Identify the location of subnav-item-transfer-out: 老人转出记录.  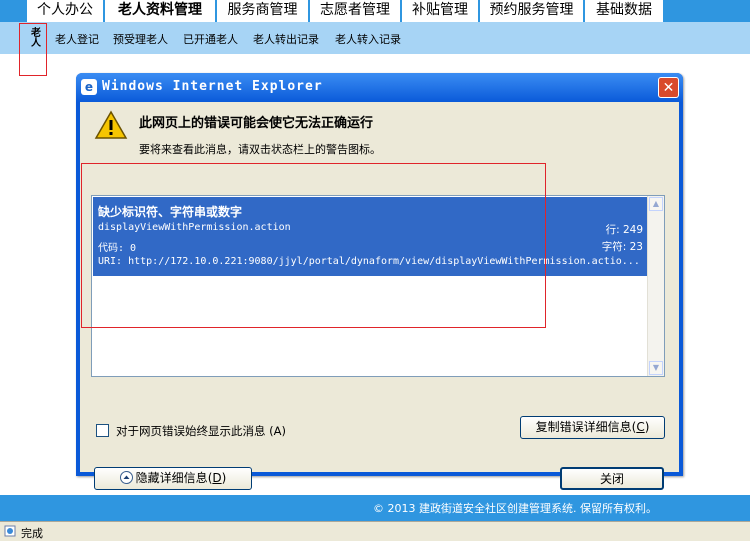
(286, 39).